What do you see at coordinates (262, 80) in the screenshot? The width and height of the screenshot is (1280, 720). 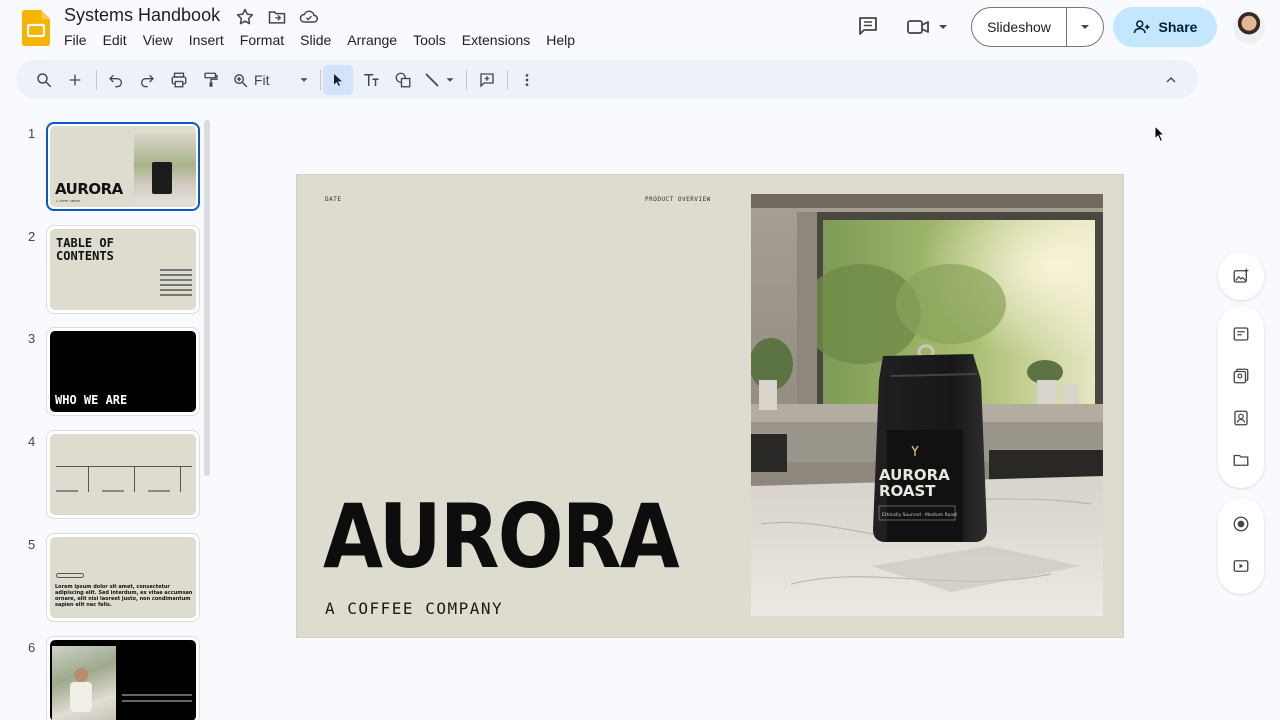 I see `zoom-label: Fit` at bounding box center [262, 80].